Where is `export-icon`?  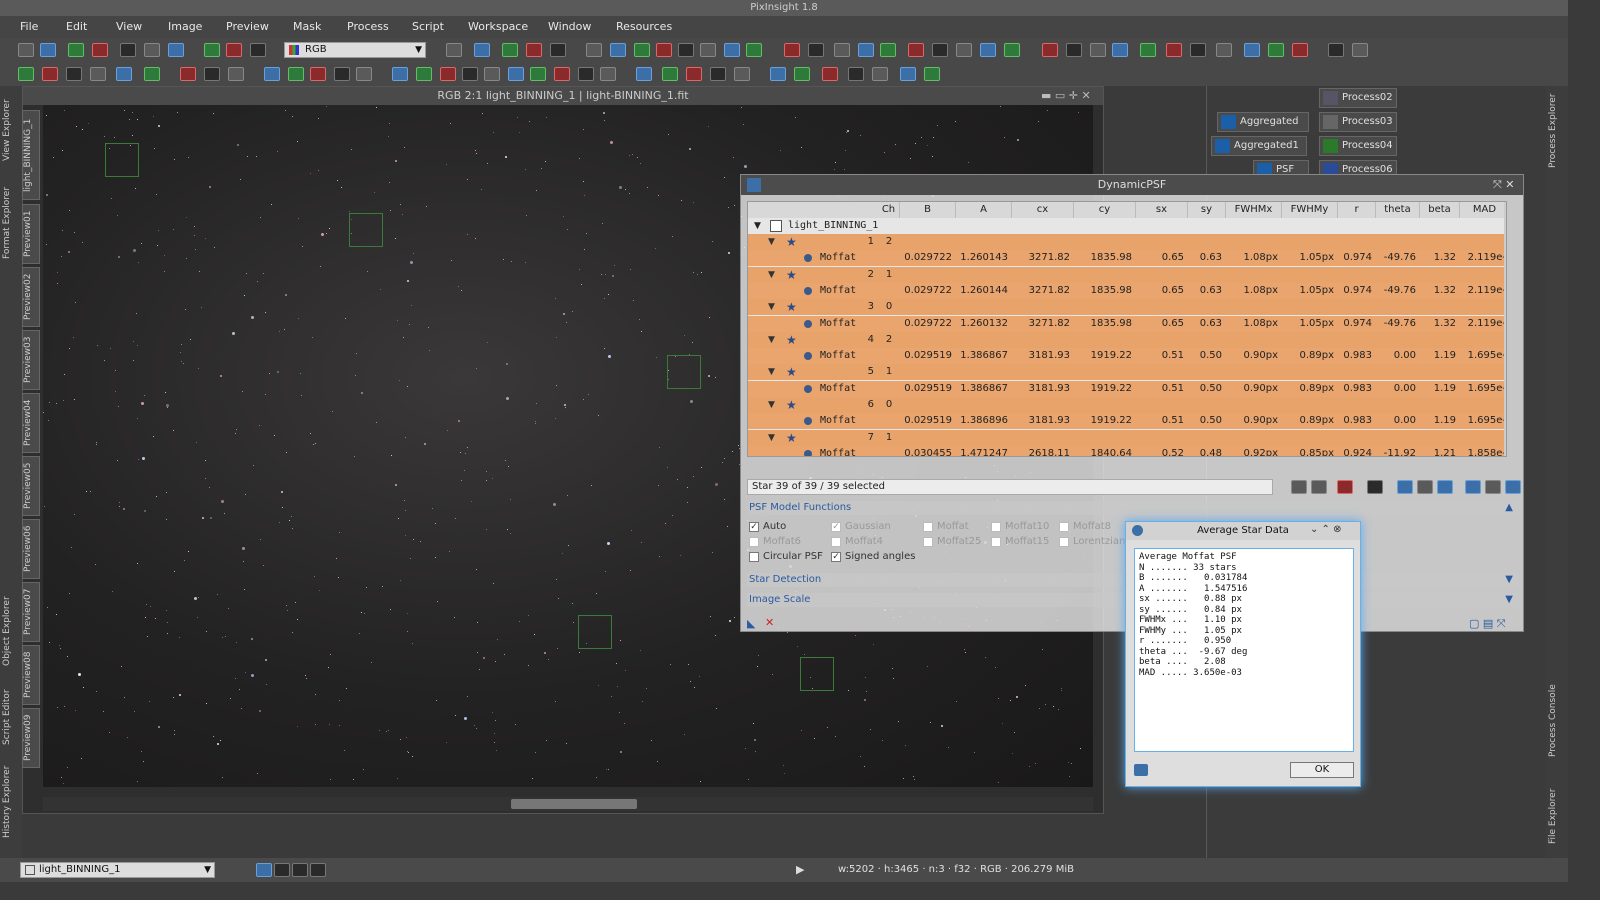
export-icon is located at coordinates (1513, 487).